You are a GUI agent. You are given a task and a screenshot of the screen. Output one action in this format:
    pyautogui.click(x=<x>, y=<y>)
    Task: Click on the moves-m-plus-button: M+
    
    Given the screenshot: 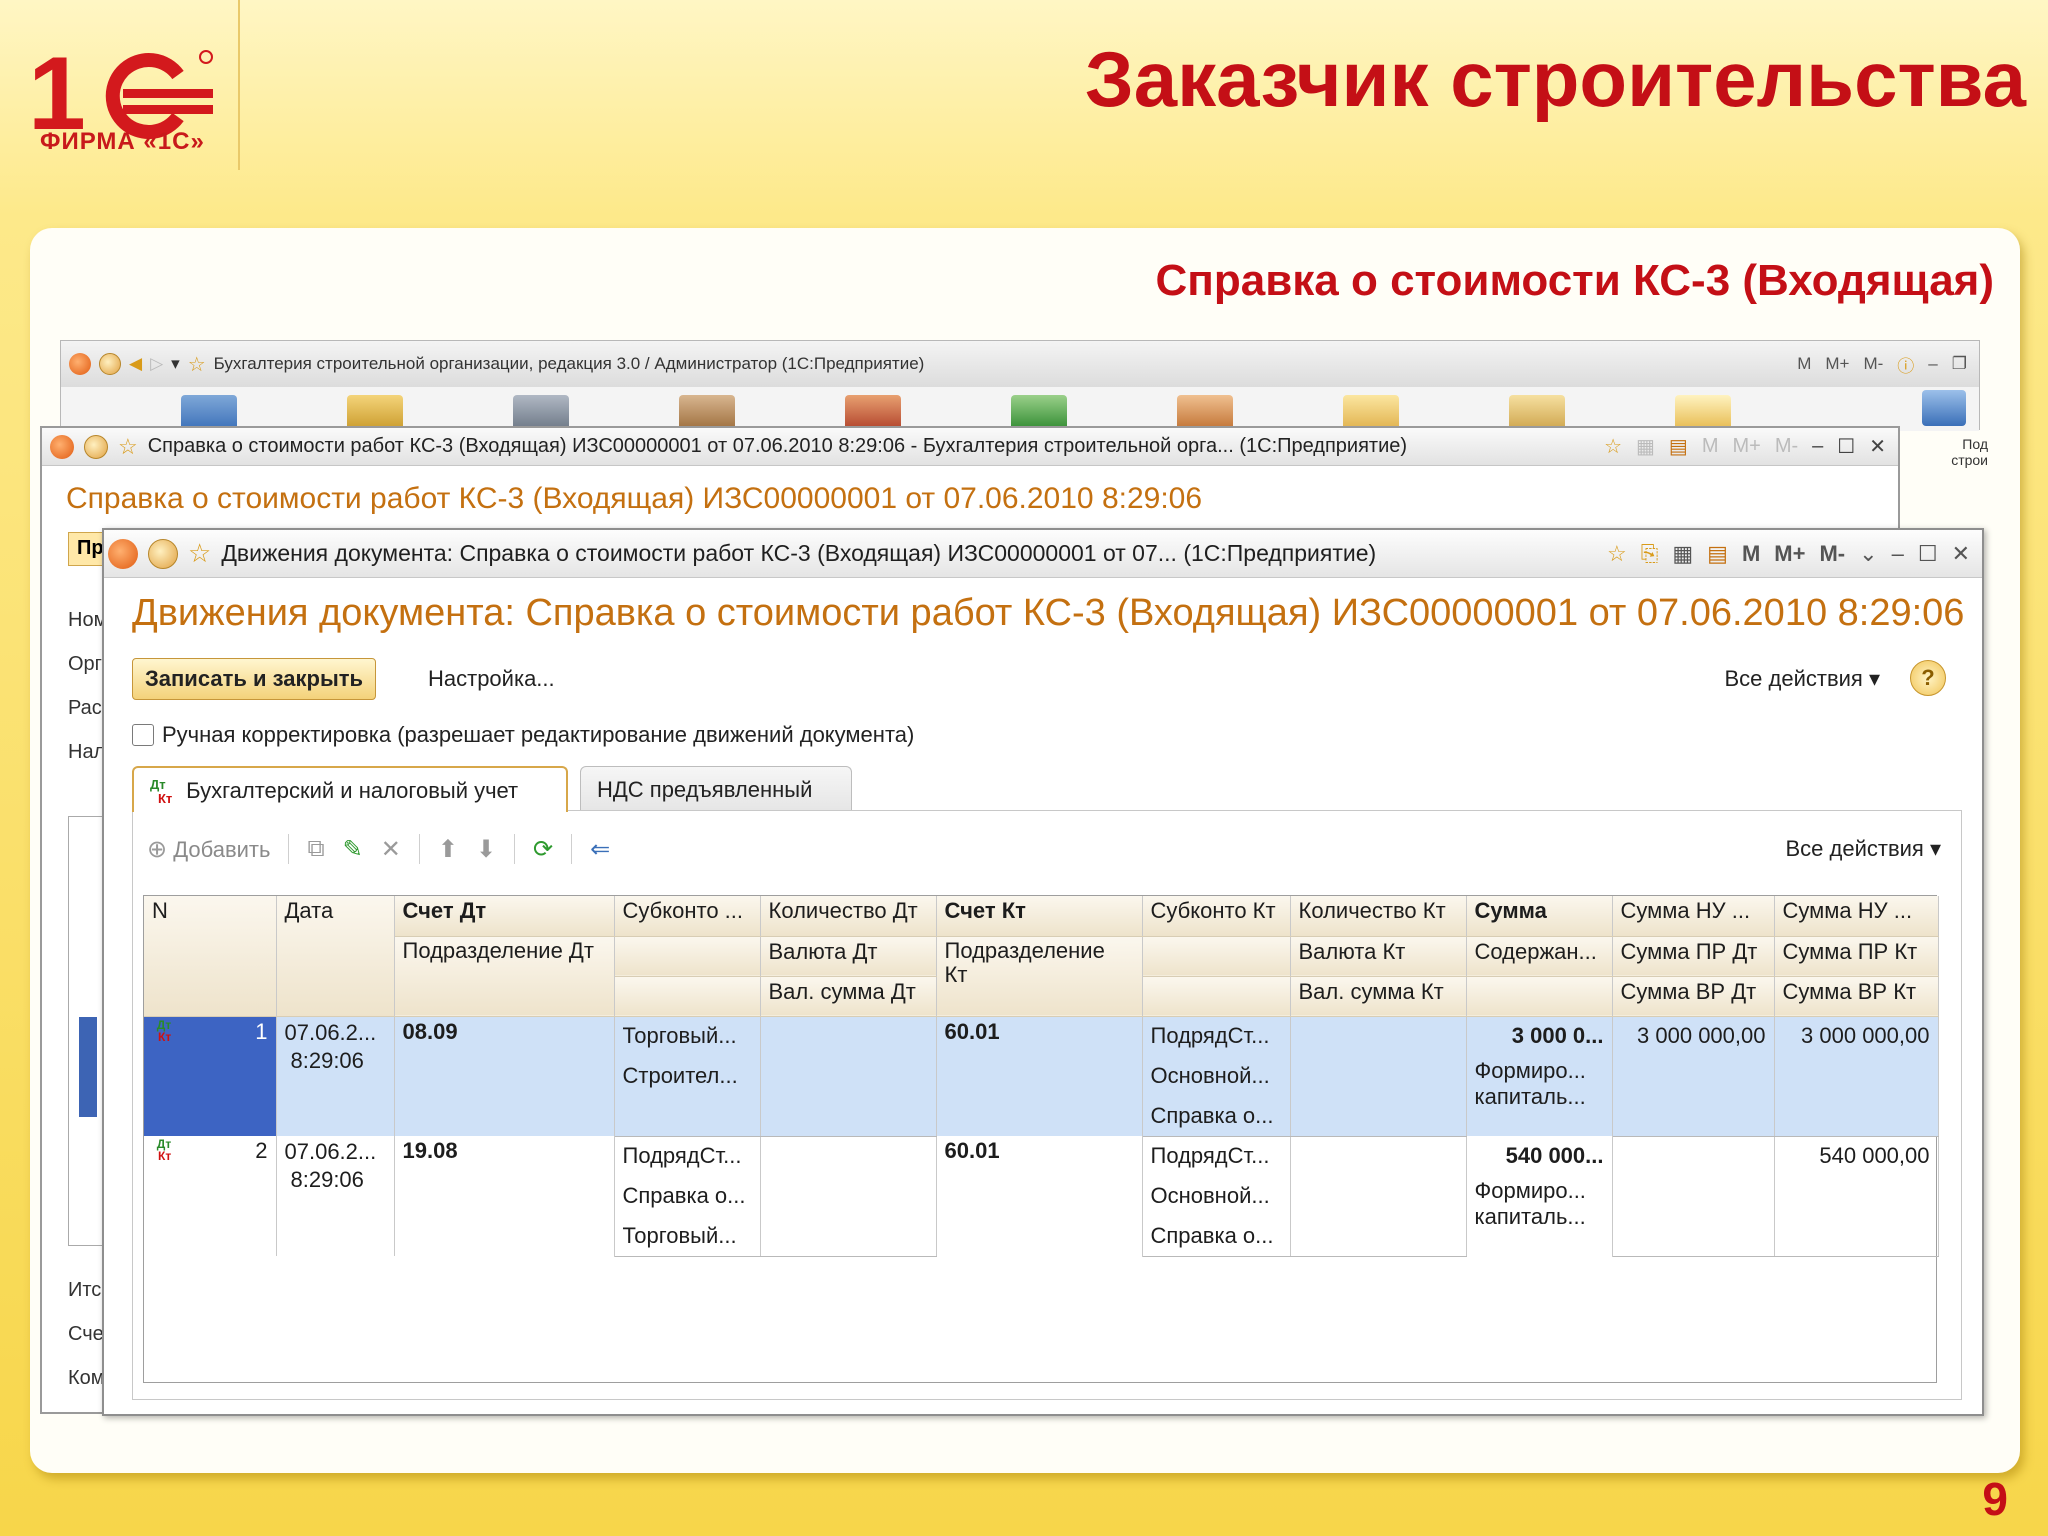 What is the action you would take?
    pyautogui.click(x=1789, y=554)
    